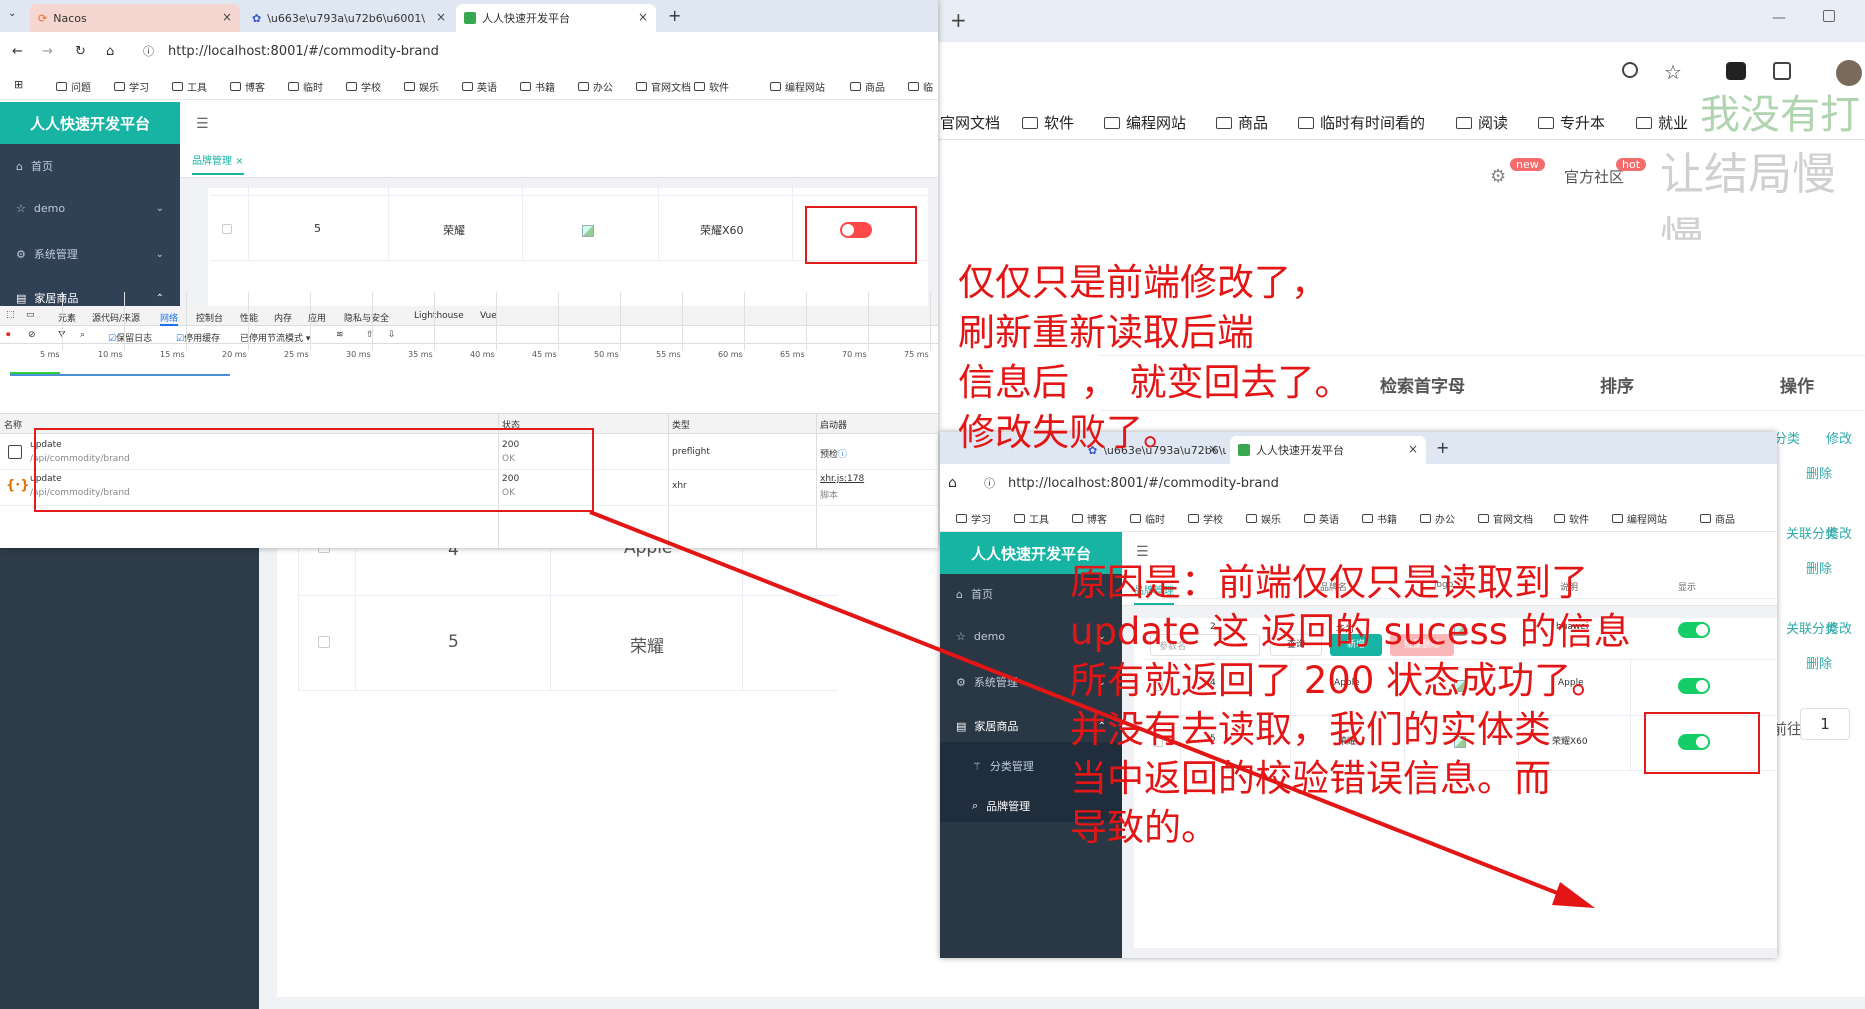 This screenshot has height=1009, width=1865. What do you see at coordinates (1573, 895) in the screenshot?
I see `arrow-head` at bounding box center [1573, 895].